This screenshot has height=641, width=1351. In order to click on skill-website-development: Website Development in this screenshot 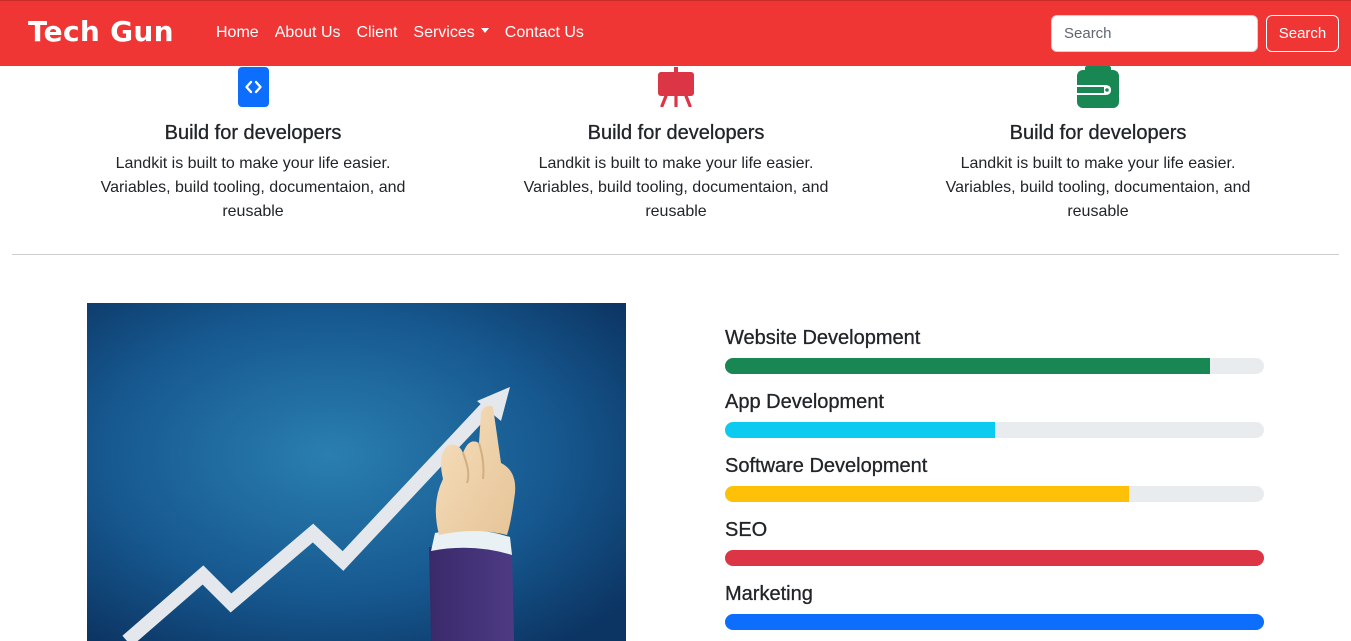, I will do `click(994, 350)`.